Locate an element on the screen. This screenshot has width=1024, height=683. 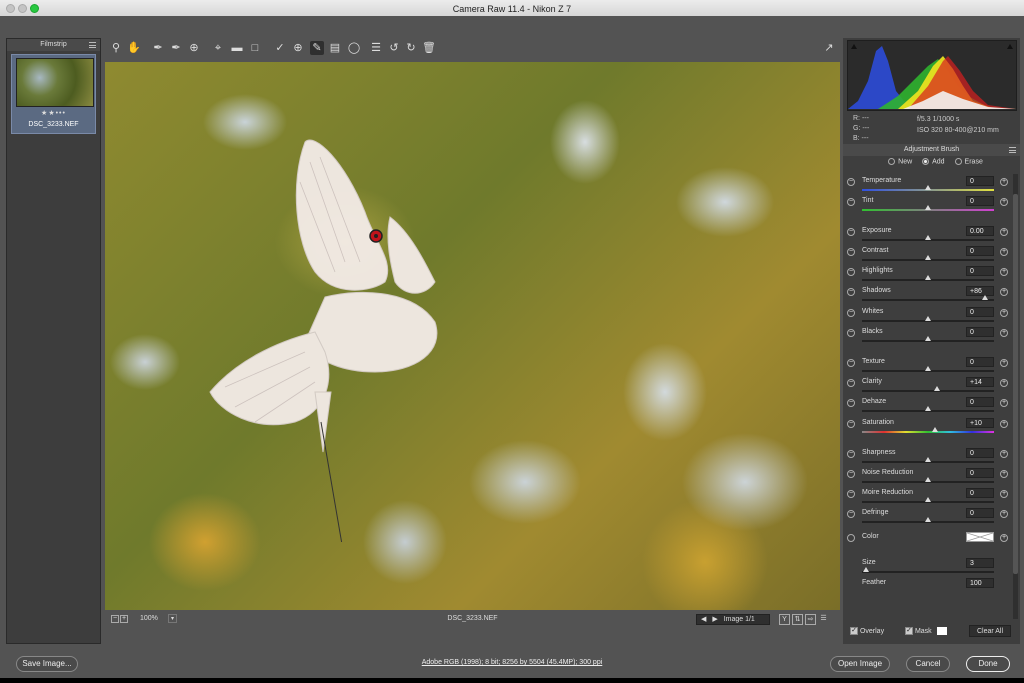
texture-slider-knob is located at coordinates (928, 368).